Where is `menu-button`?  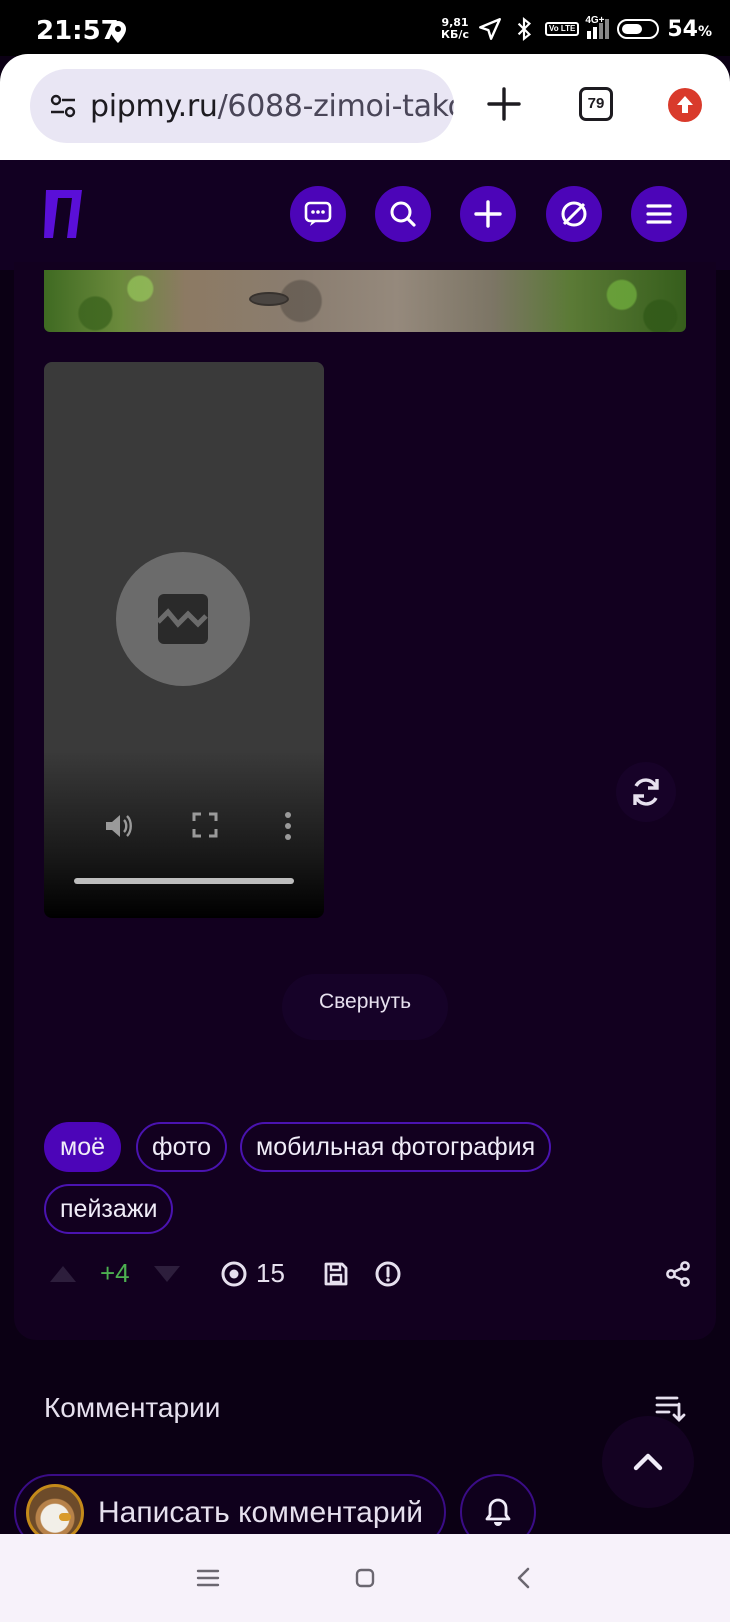 menu-button is located at coordinates (659, 214).